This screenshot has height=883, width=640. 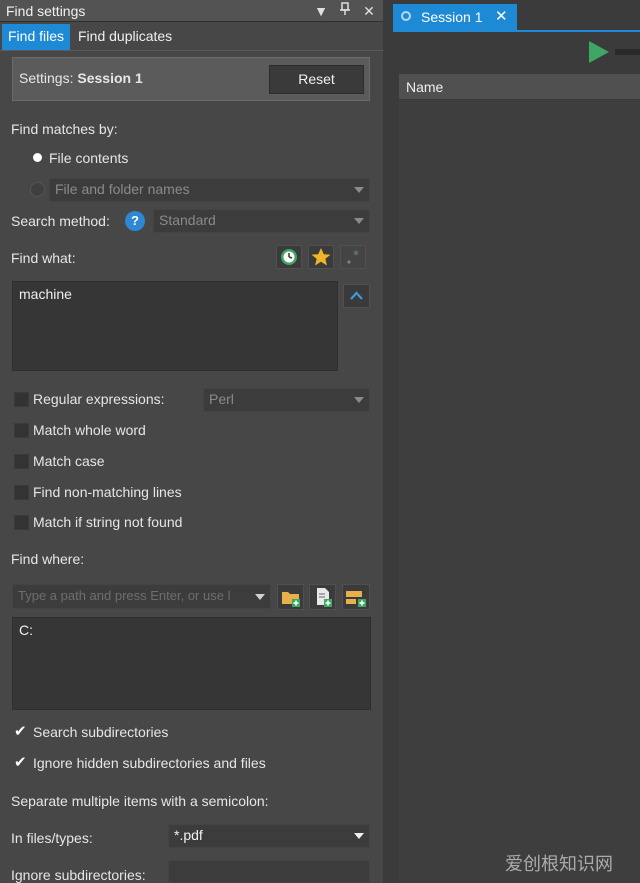 What do you see at coordinates (110, 78) in the screenshot?
I see `settings-name: Session 1` at bounding box center [110, 78].